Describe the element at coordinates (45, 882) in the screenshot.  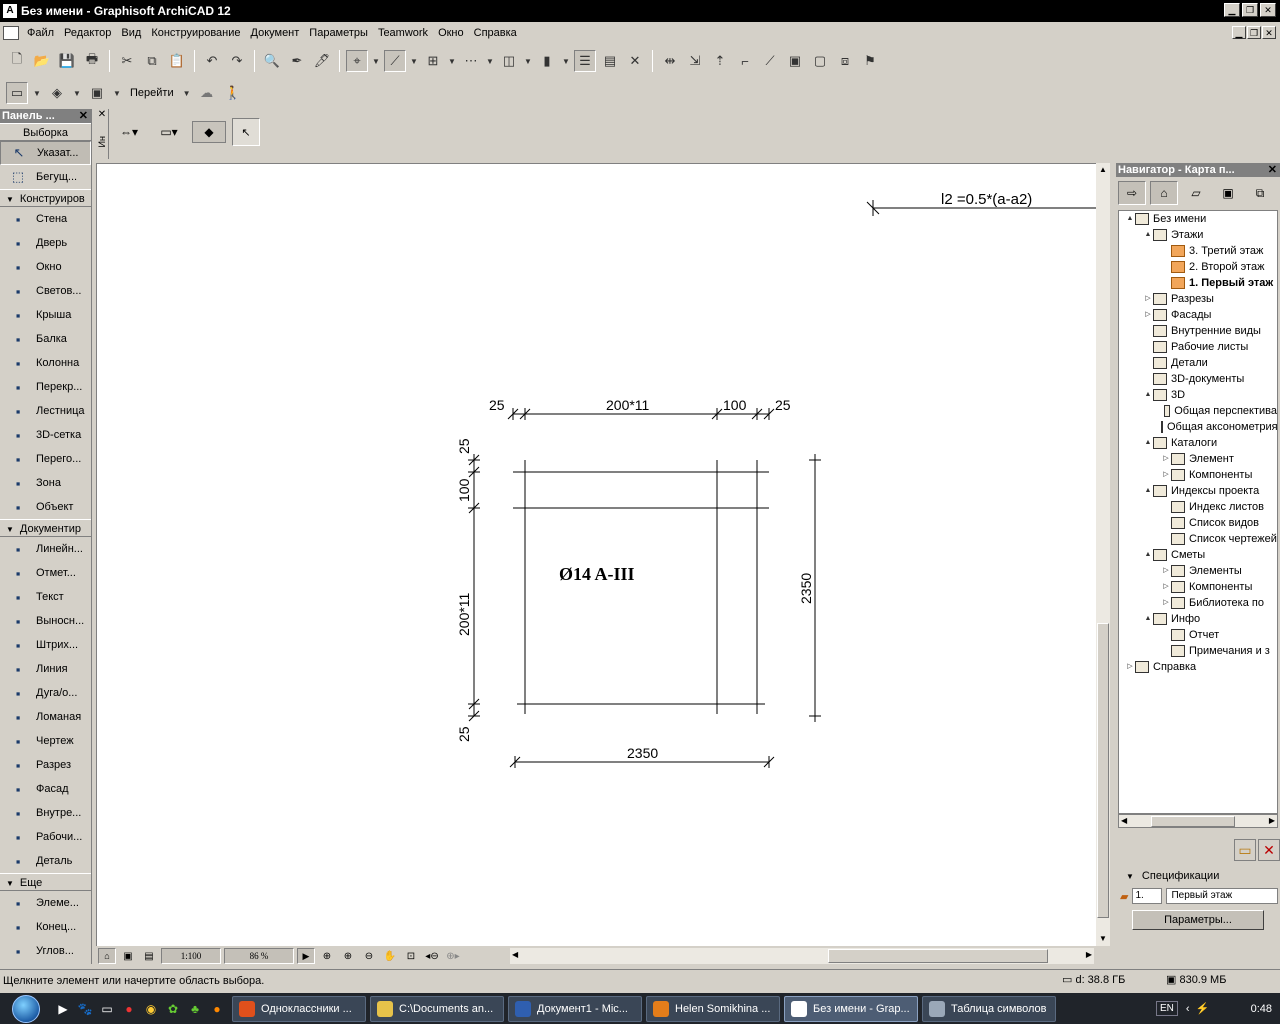
I see `group-more: Еще` at that location.